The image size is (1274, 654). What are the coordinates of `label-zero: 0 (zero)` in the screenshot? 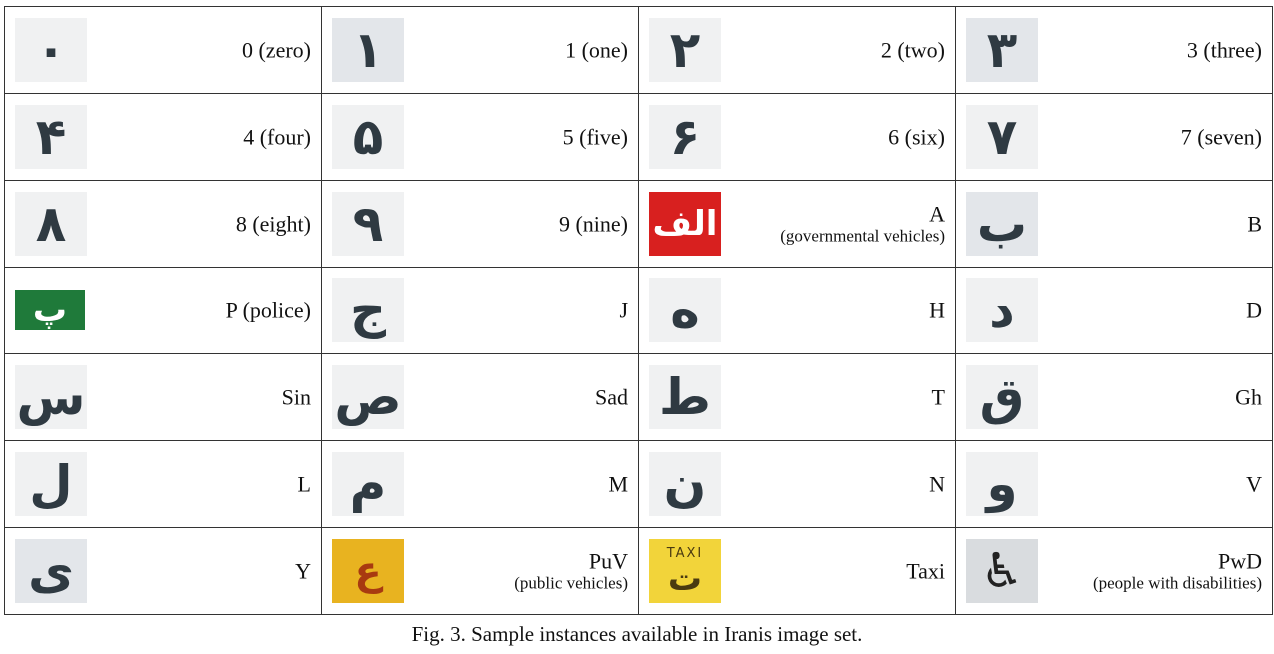 It's located at (276, 50).